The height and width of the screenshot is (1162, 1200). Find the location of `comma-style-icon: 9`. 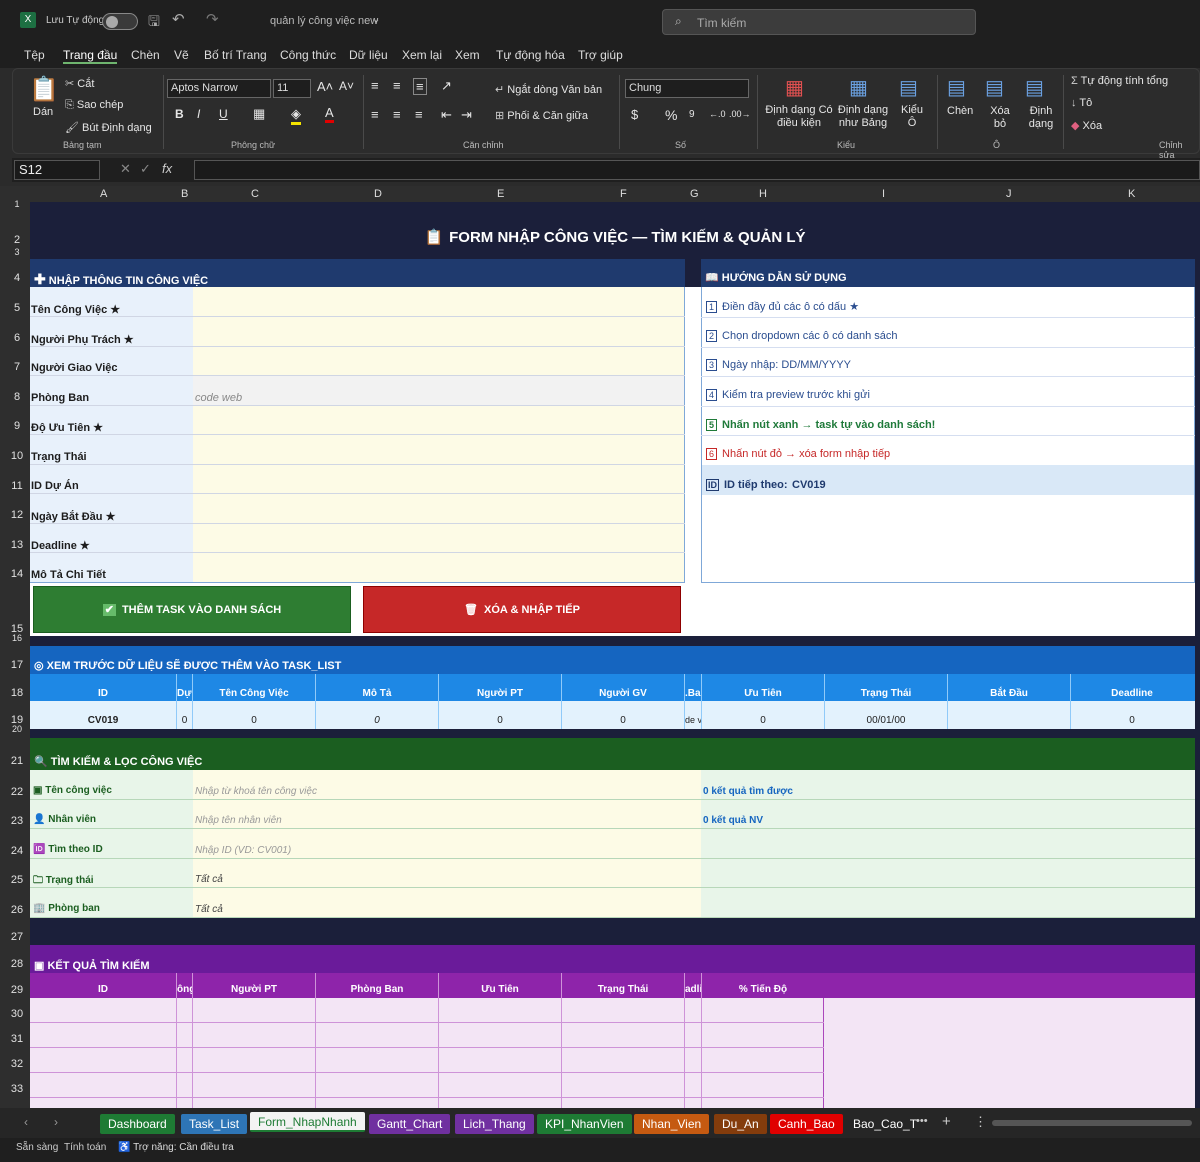

comma-style-icon: 9 is located at coordinates (692, 114).